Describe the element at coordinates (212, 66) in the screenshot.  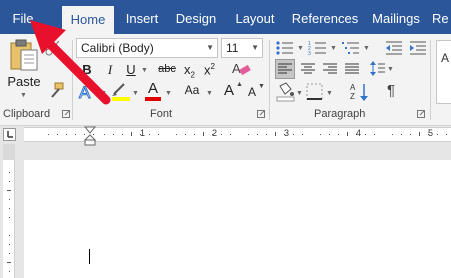
I see `superscript-mark: 2` at that location.